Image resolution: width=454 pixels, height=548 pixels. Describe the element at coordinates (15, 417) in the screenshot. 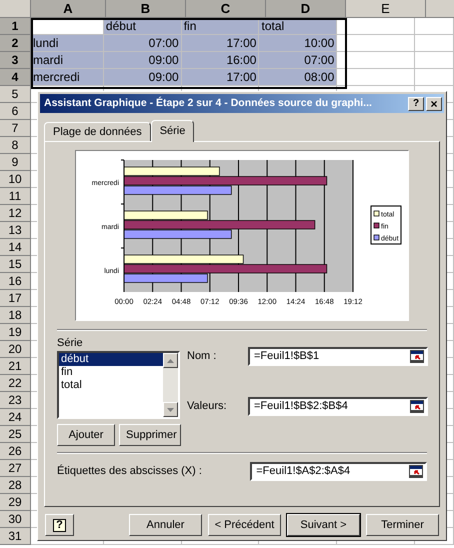

I see `row-header: 24` at that location.